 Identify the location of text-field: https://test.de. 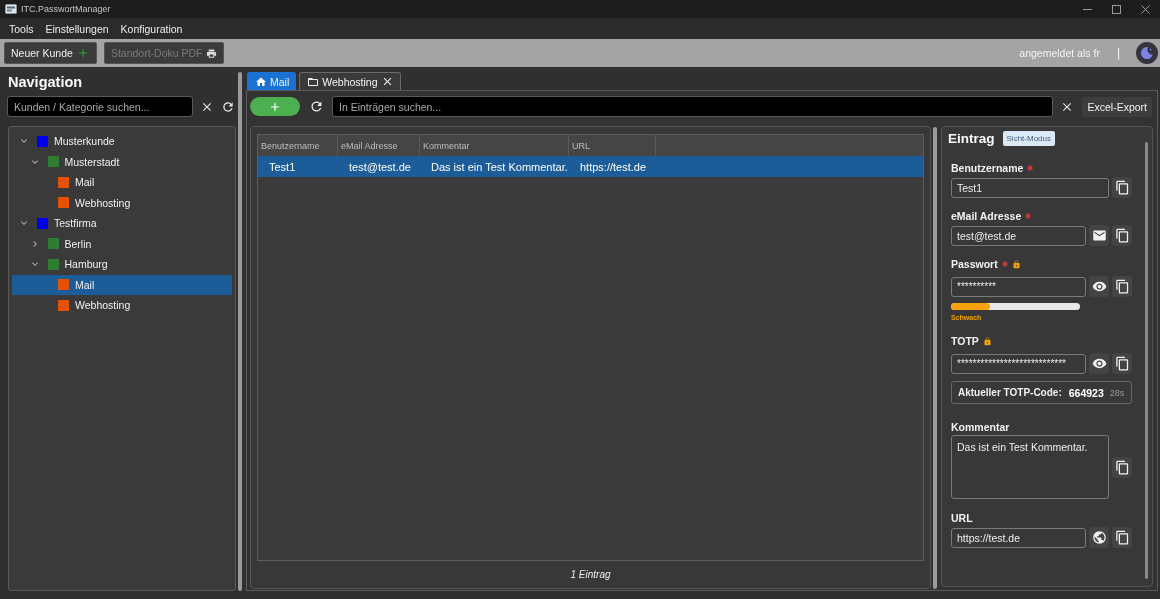
(1018, 537).